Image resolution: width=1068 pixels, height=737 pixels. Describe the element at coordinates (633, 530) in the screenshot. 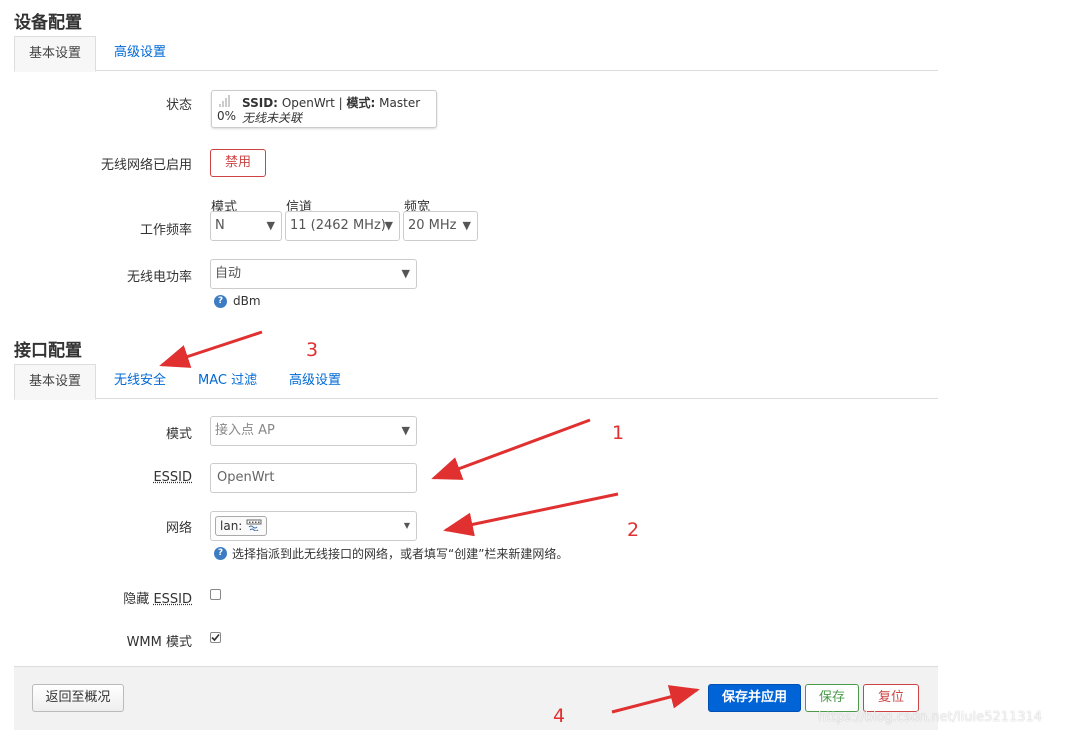

I see `annotation-number-2: 2` at that location.